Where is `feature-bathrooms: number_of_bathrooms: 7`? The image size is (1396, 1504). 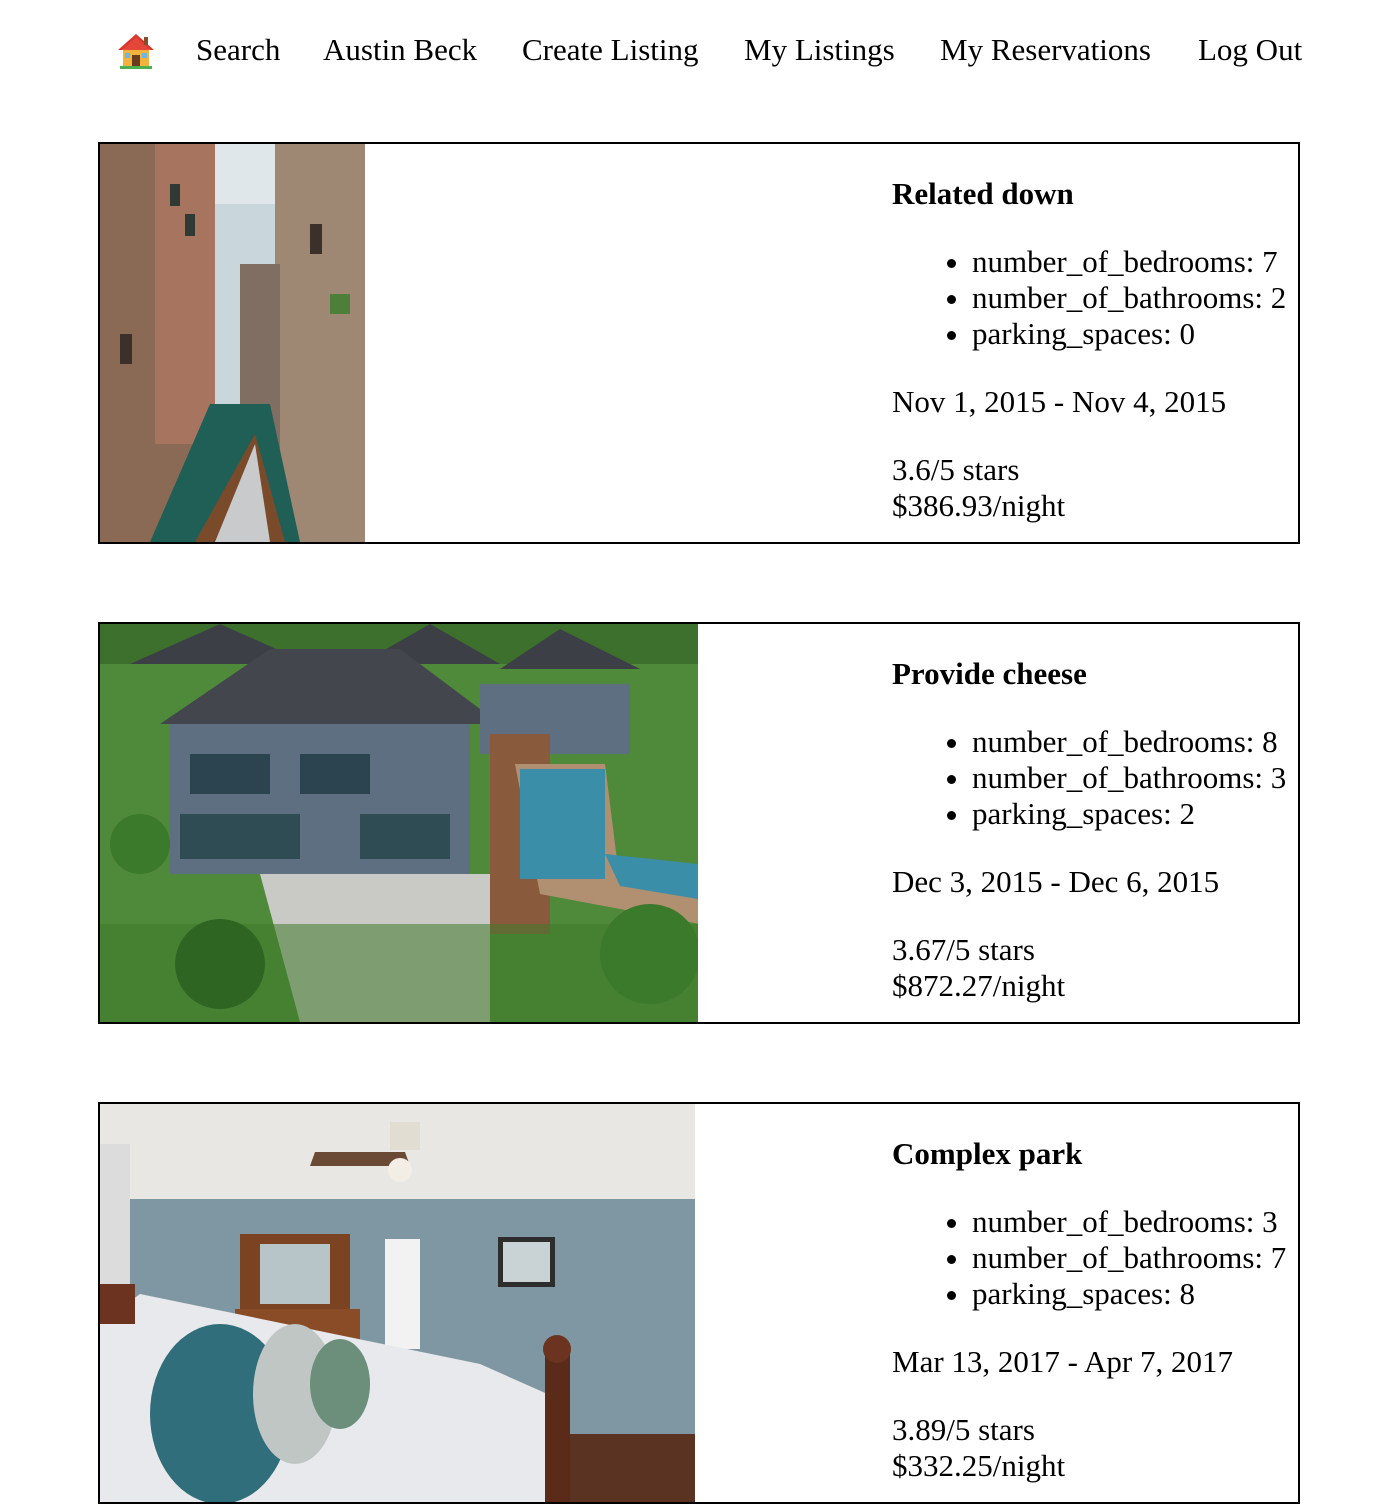 feature-bathrooms: number_of_bathrooms: 7 is located at coordinates (1129, 1258).